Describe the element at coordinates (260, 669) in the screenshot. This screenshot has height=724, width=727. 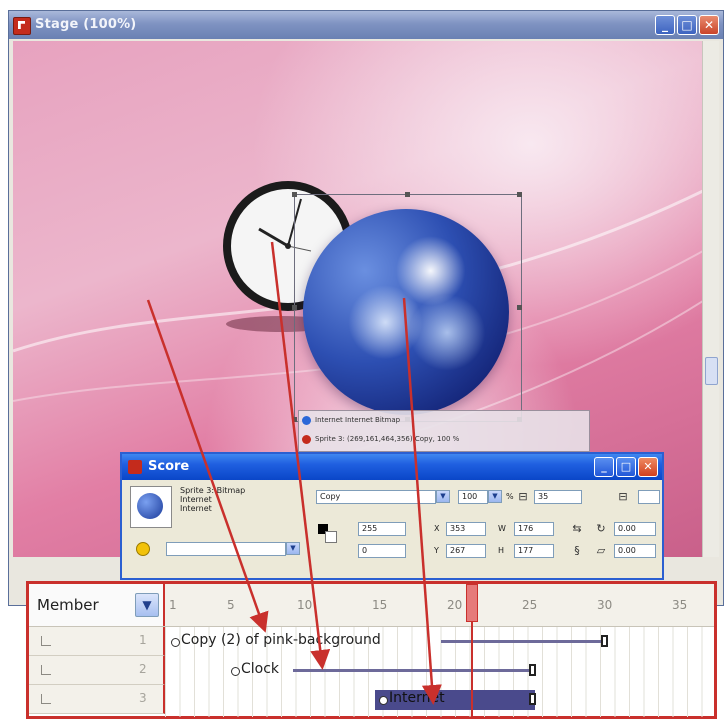
I see `sprite-span-label: Clock` at that location.